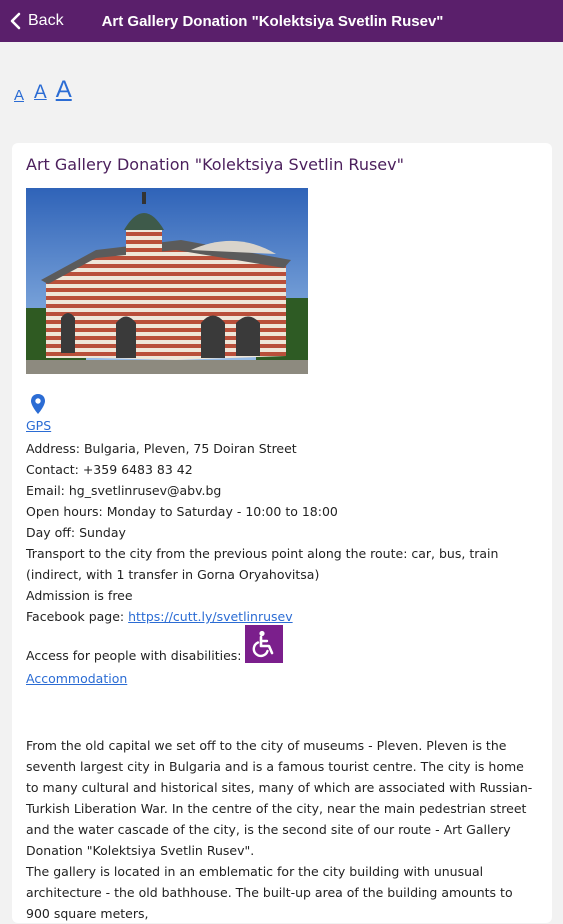  What do you see at coordinates (210, 616) in the screenshot?
I see `facebook-link: https://cutt.ly/svetlinrusev` at bounding box center [210, 616].